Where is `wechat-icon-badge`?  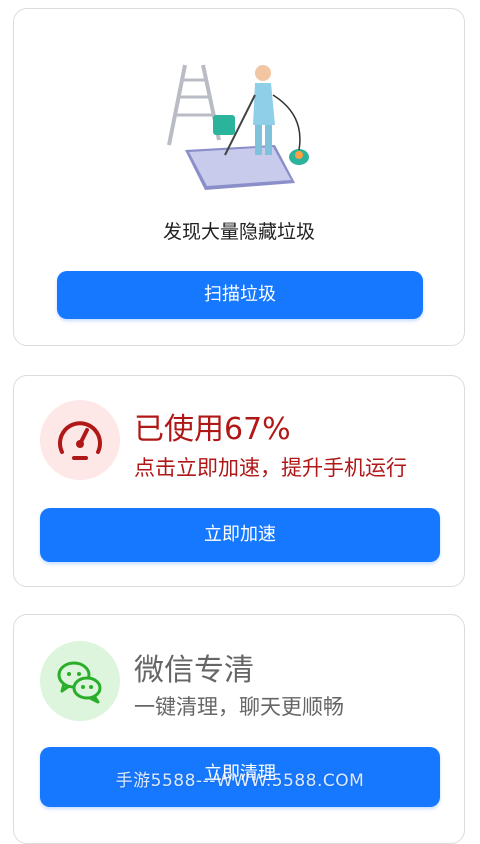
wechat-icon-badge is located at coordinates (80, 681).